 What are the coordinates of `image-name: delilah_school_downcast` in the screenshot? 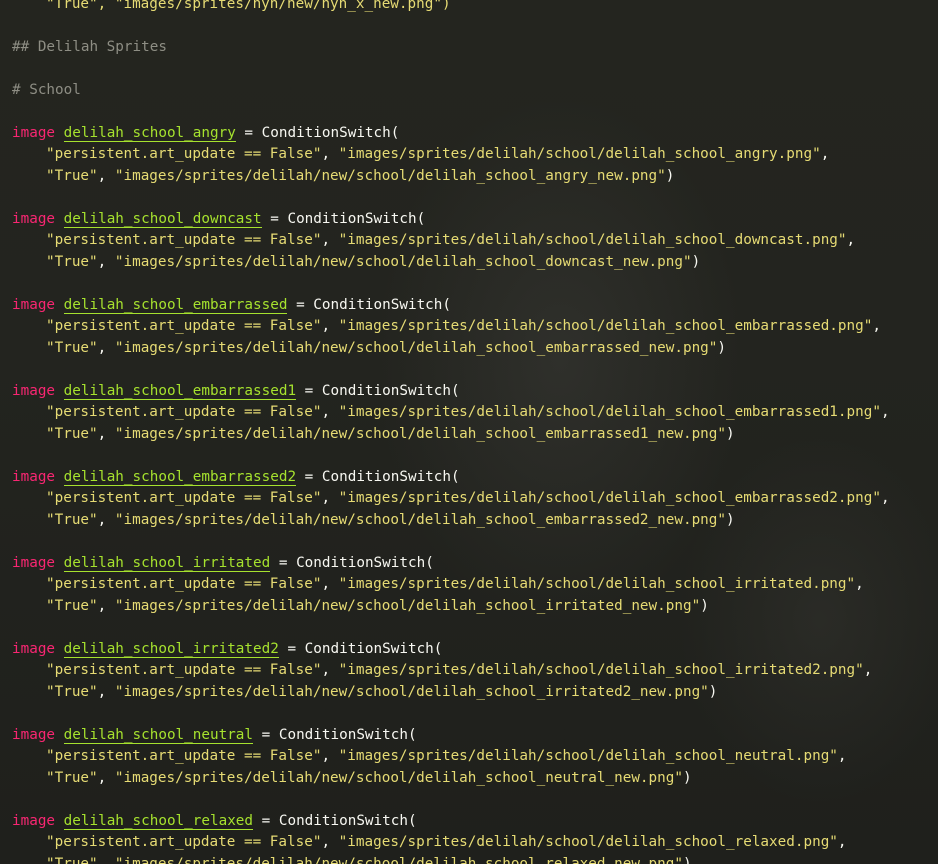 It's located at (162, 219).